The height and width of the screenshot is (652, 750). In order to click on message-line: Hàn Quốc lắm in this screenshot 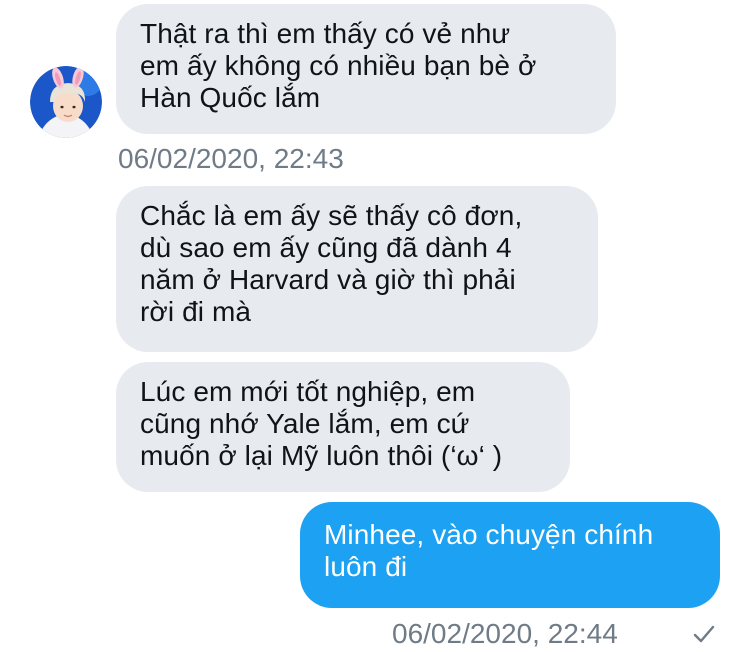, I will do `click(230, 97)`.